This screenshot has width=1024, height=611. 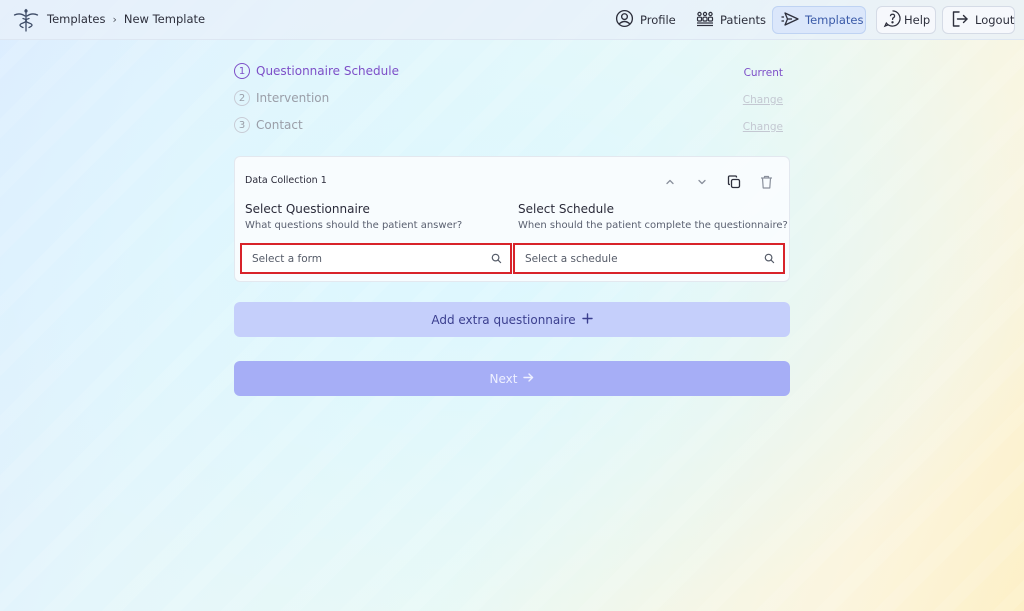 I want to click on breadcrumb: Templates › New Template, so click(x=126, y=19).